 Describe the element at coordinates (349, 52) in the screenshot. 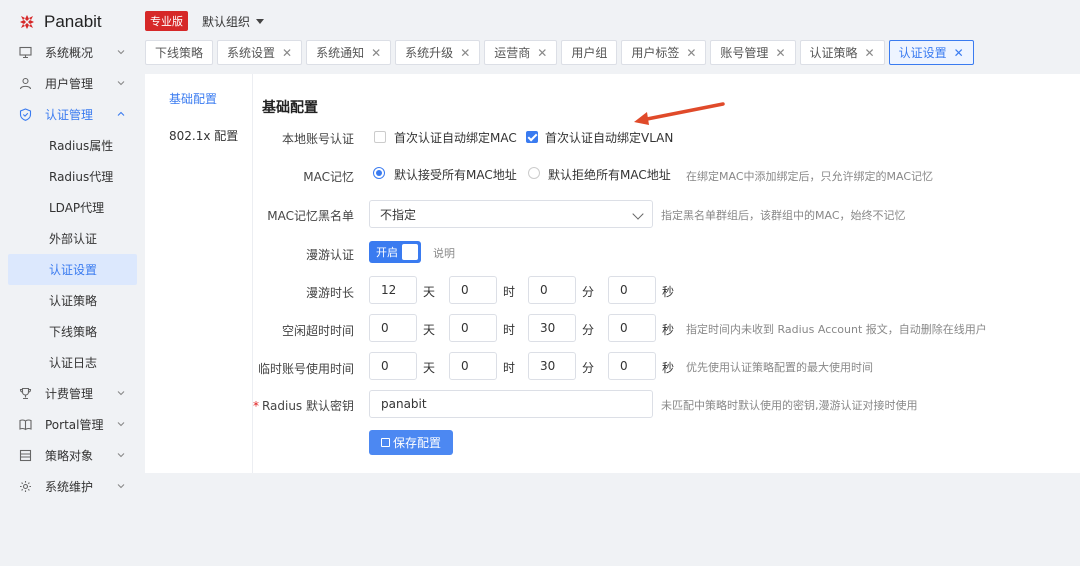

I see `tab-system-notifications: 系统通知 ✕` at that location.